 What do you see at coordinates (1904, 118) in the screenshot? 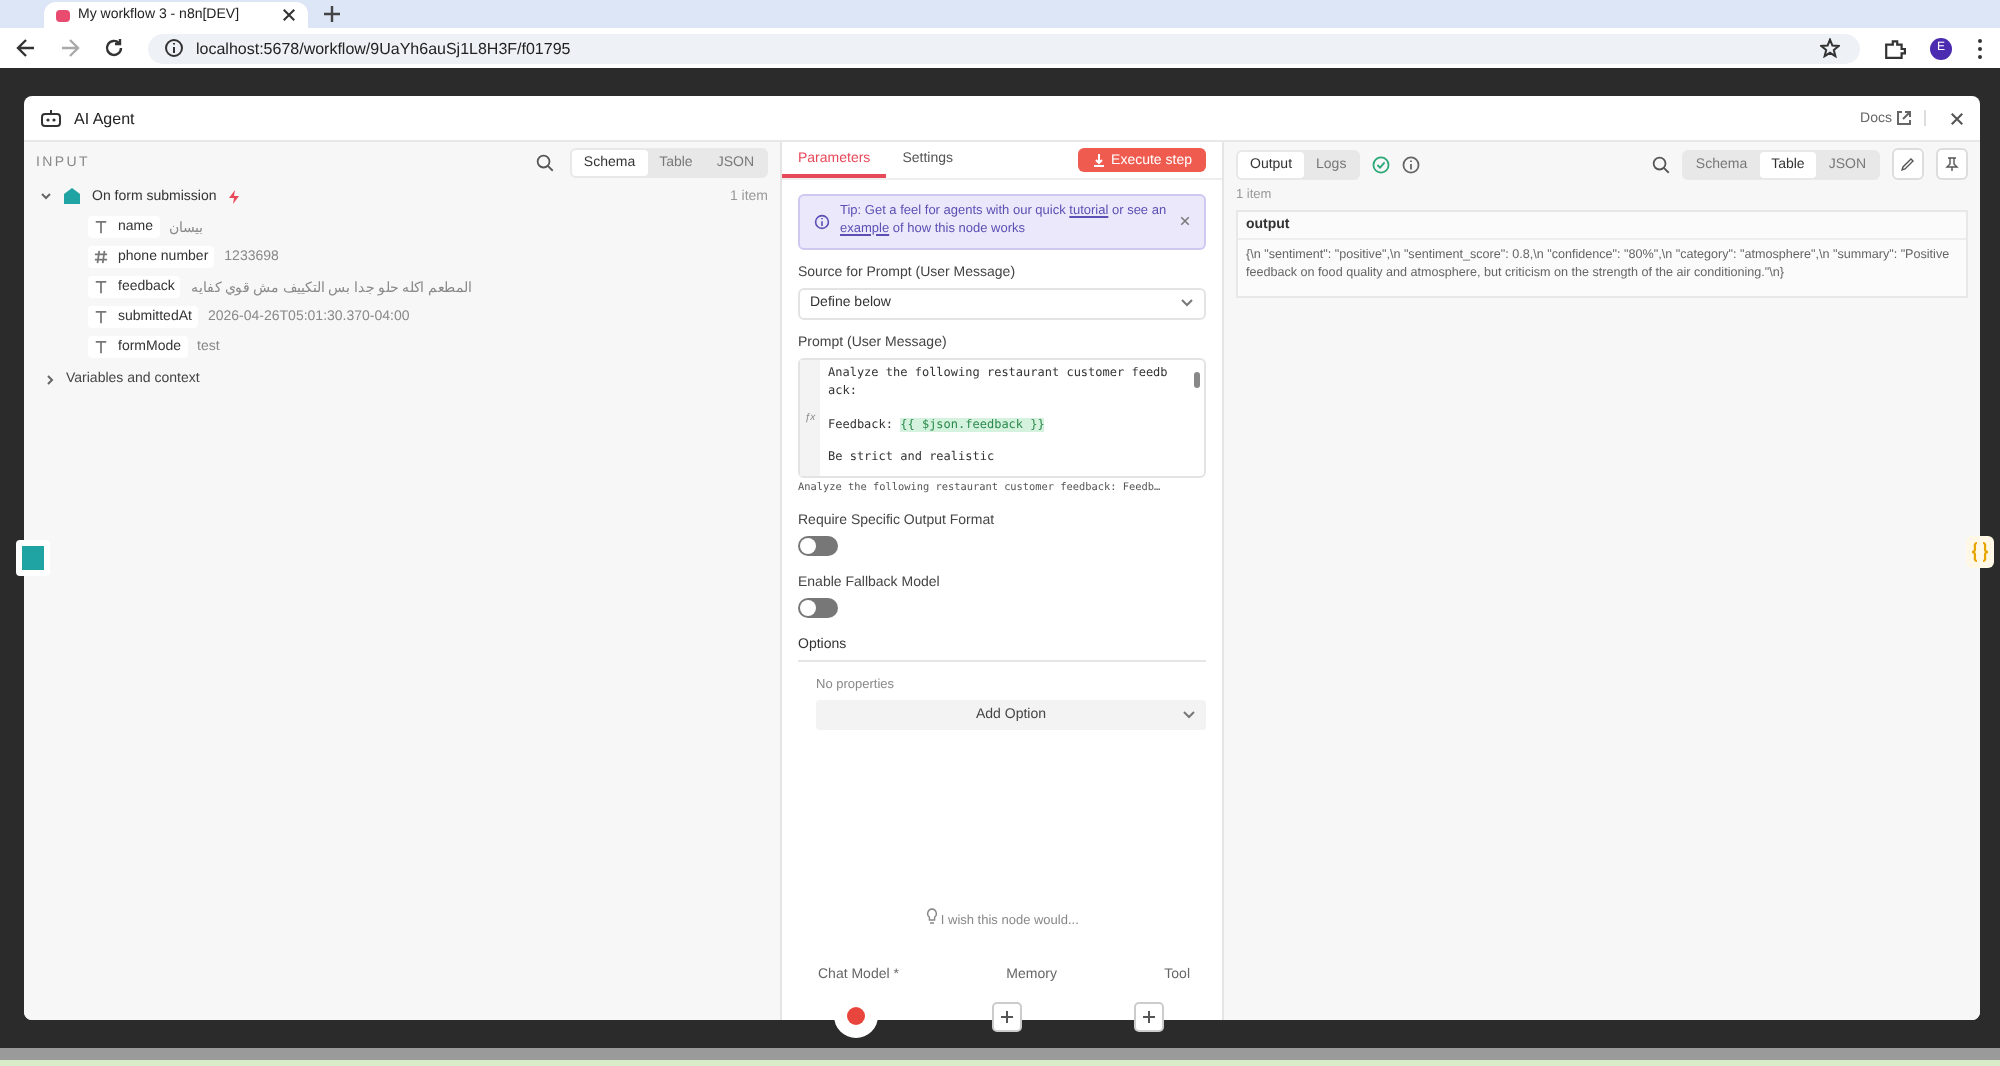
I see `external-link-icon` at bounding box center [1904, 118].